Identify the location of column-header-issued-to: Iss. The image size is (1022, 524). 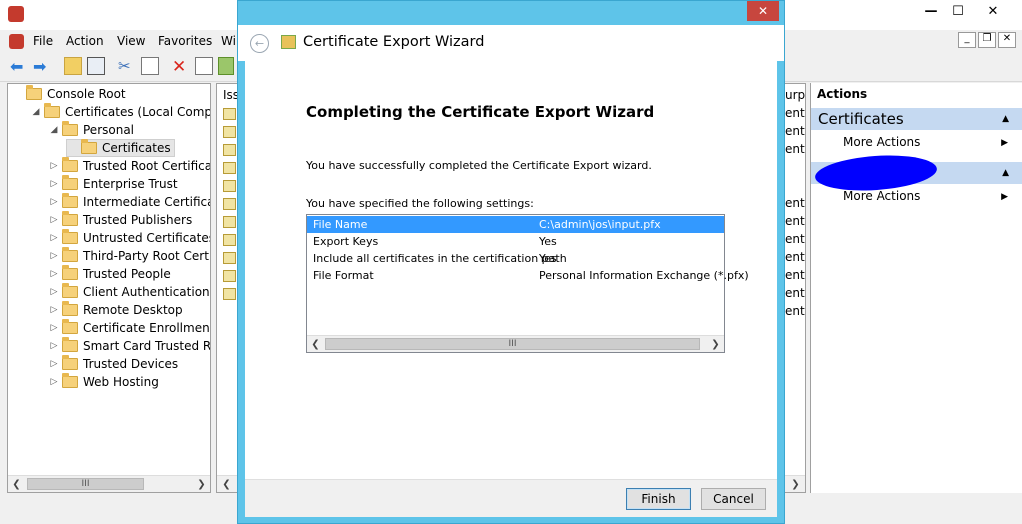
(230, 95).